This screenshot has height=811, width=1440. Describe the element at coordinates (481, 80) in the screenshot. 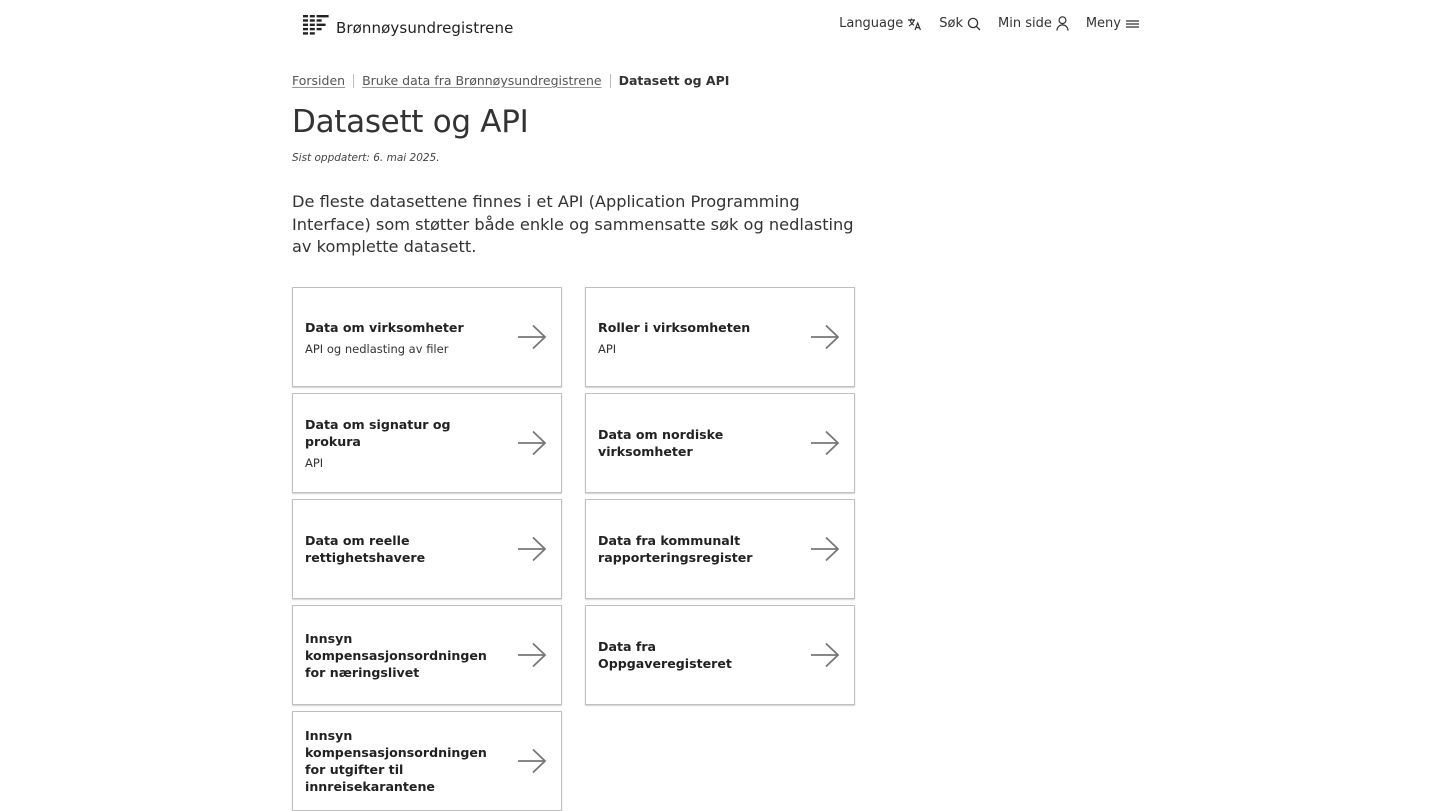

I see `breadcrumb-link-use-data: Bruke data fra Brønnøysundregistrene` at that location.